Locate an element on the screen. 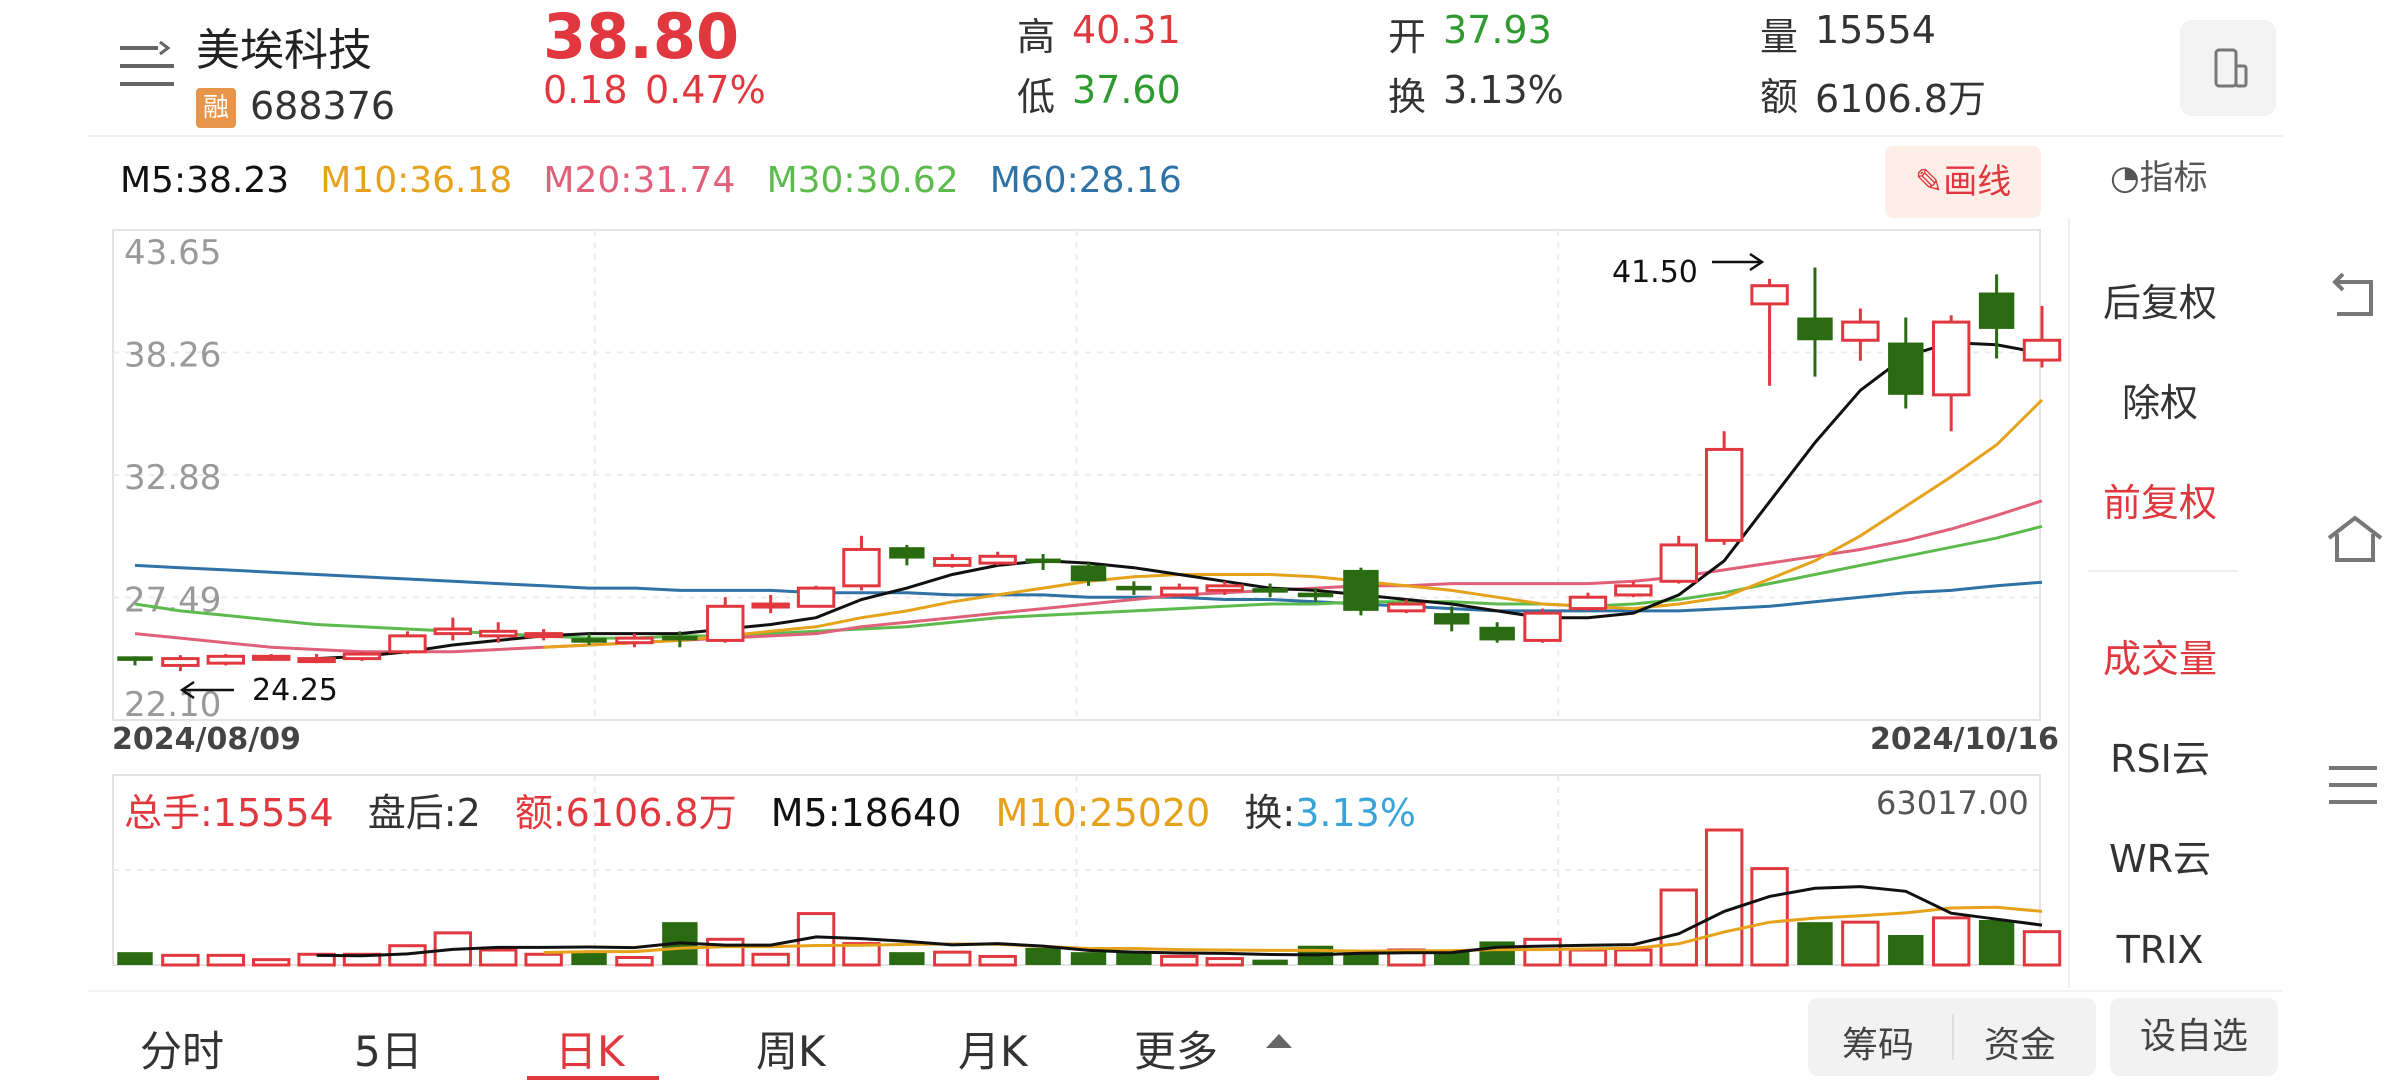 Image resolution: width=2400 pixels, height=1080 pixels. vol-m10: M10:25020 is located at coordinates (1103, 813).